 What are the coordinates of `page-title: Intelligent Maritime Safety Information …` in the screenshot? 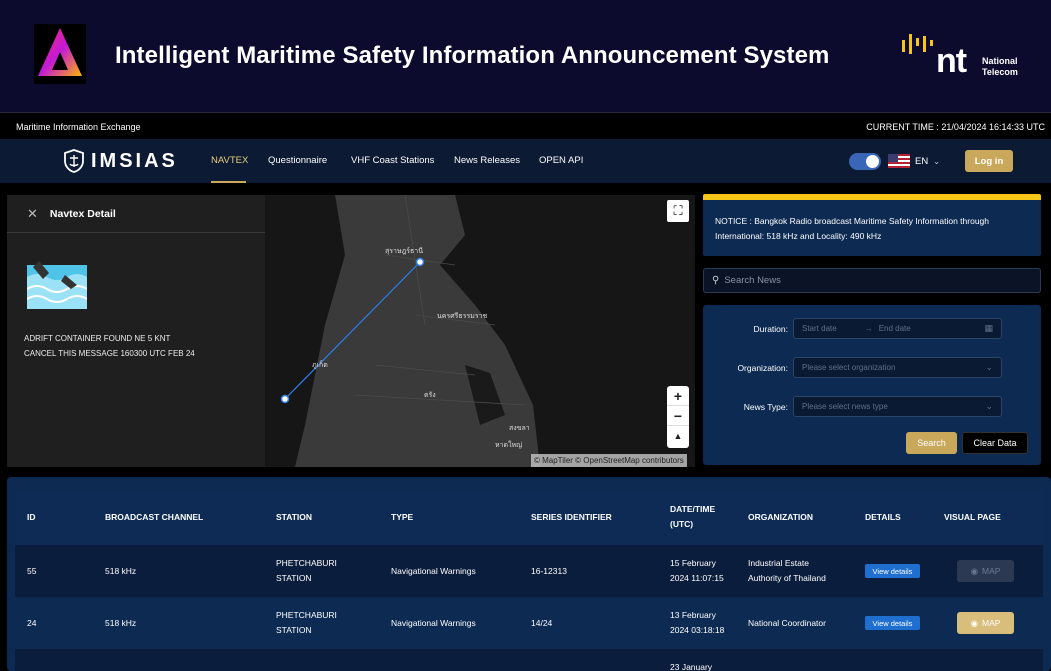 It's located at (472, 55).